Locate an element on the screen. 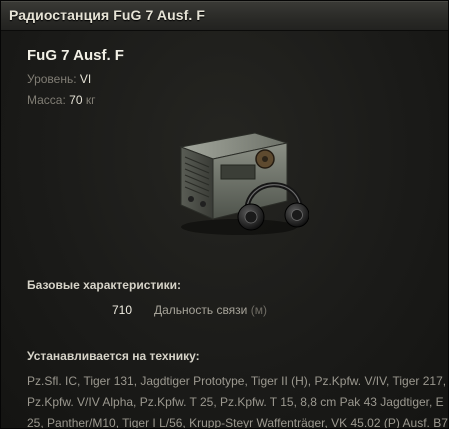  module-name: FuG 7 Ausf. F is located at coordinates (75, 55).